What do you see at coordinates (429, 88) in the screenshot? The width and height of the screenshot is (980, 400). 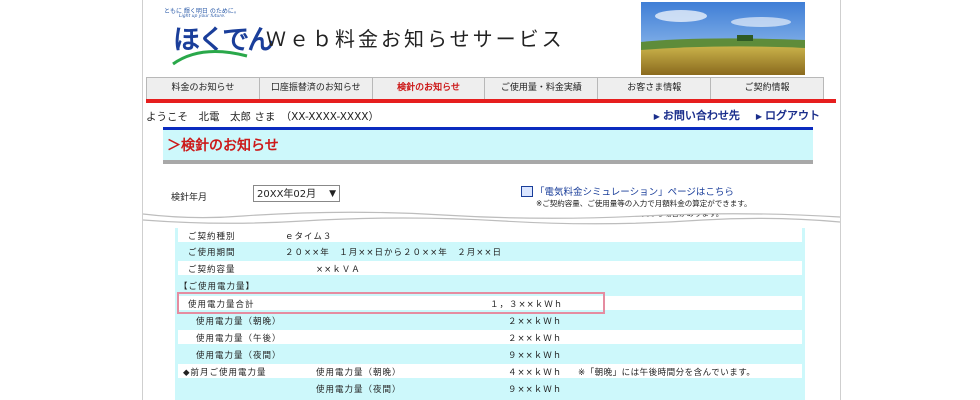 I see `nav-meter-reading: 検針のお知らせ` at bounding box center [429, 88].